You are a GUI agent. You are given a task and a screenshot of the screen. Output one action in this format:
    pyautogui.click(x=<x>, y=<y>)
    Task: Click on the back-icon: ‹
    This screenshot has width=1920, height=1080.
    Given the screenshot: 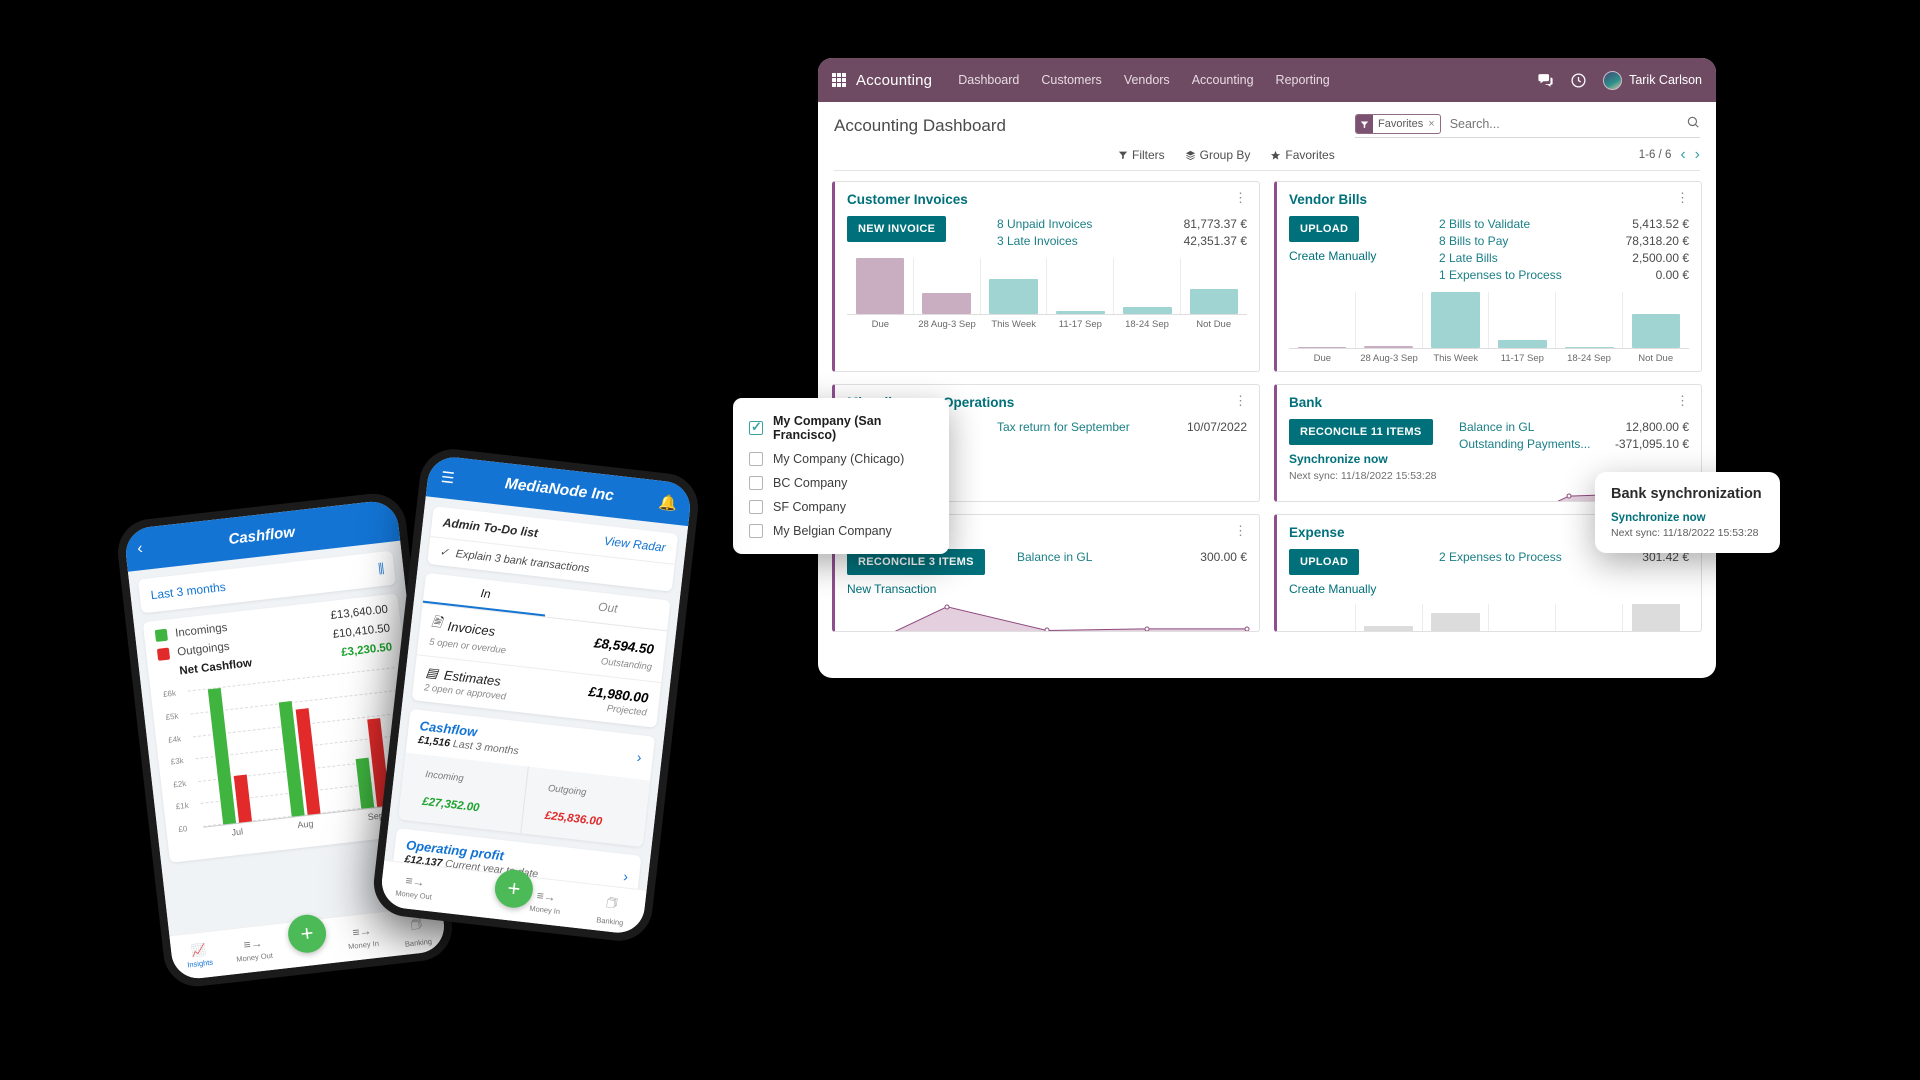 What is the action you would take?
    pyautogui.click(x=139, y=549)
    